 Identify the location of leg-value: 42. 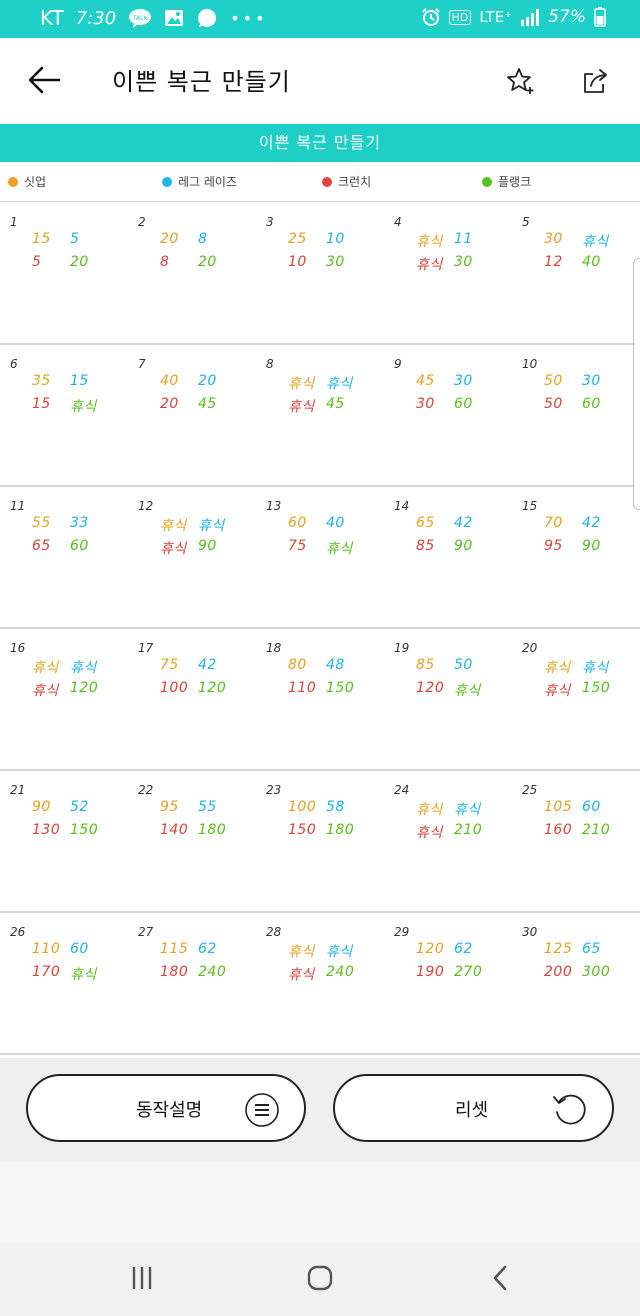
(207, 665).